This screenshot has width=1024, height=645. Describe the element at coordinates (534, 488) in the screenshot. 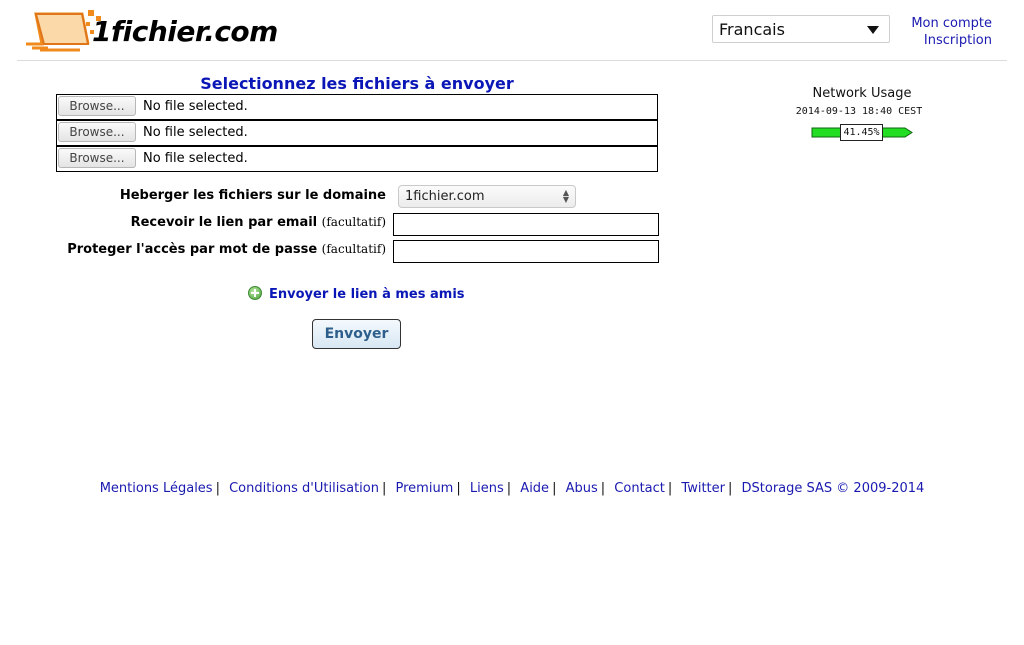

I see `footer-link-help: Aide` at that location.